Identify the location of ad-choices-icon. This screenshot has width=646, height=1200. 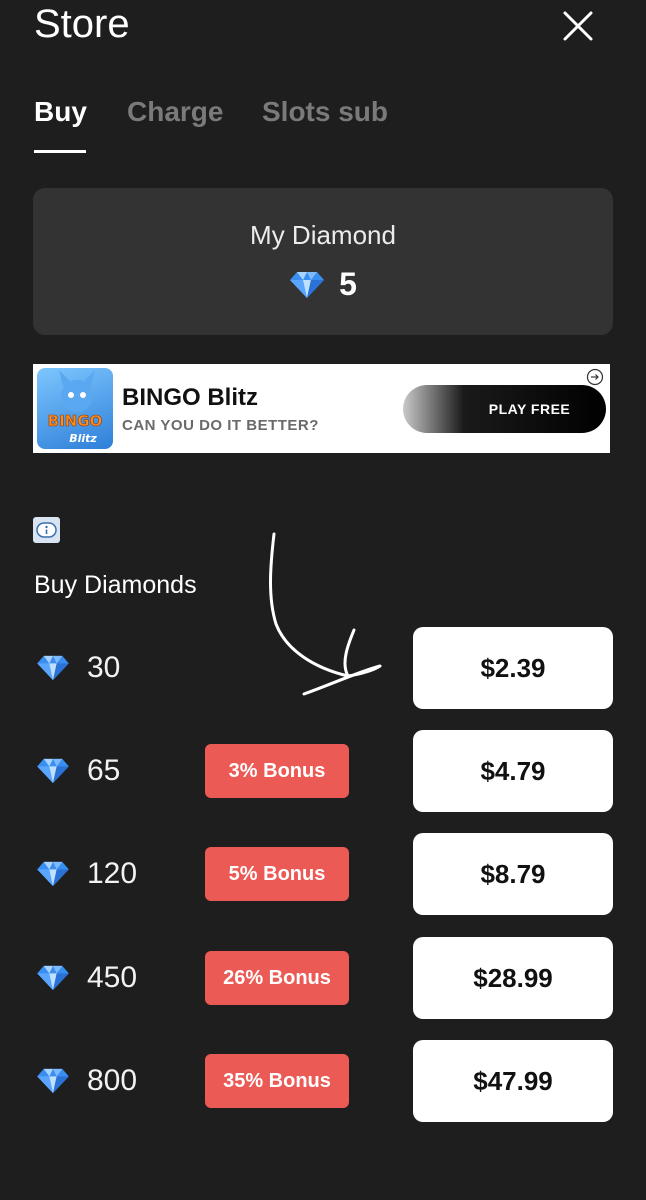
(595, 377).